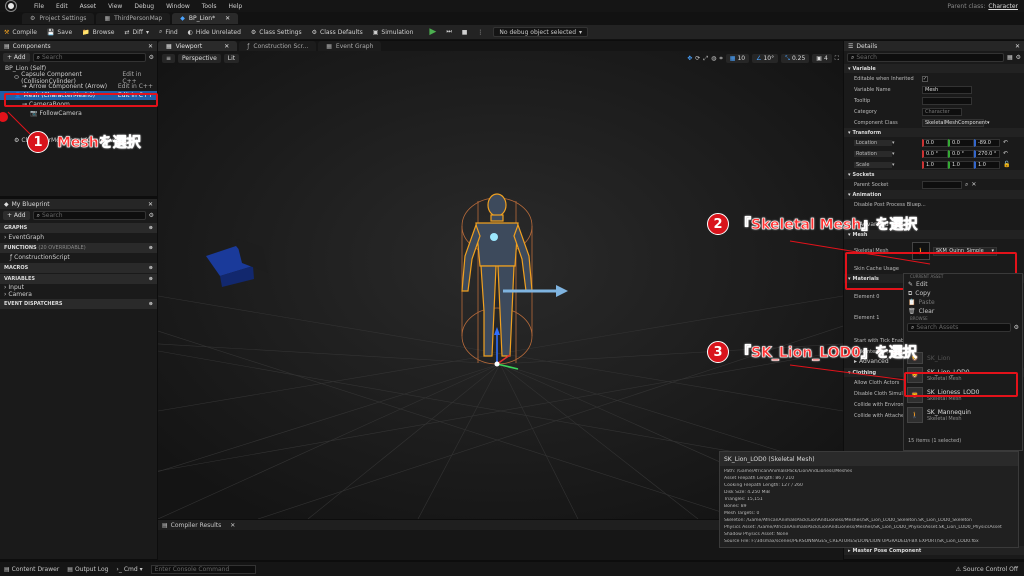 The image size is (1024, 576). Describe the element at coordinates (963, 415) in the screenshot. I see `asset-item-sk-mannequin: 🚶 SK_Mannequin Skeletal Mesh` at that location.